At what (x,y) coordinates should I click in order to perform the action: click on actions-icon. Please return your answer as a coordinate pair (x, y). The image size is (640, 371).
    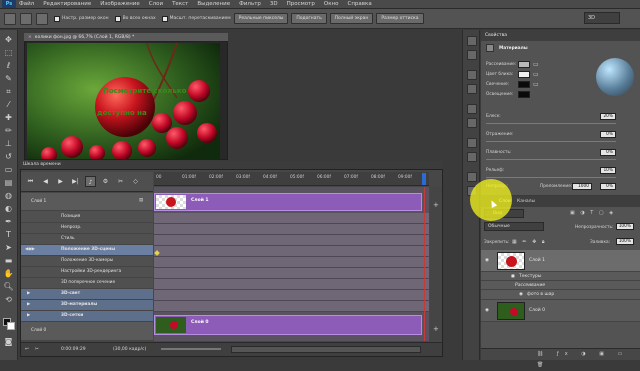
    Looking at the image, I should click on (472, 55).